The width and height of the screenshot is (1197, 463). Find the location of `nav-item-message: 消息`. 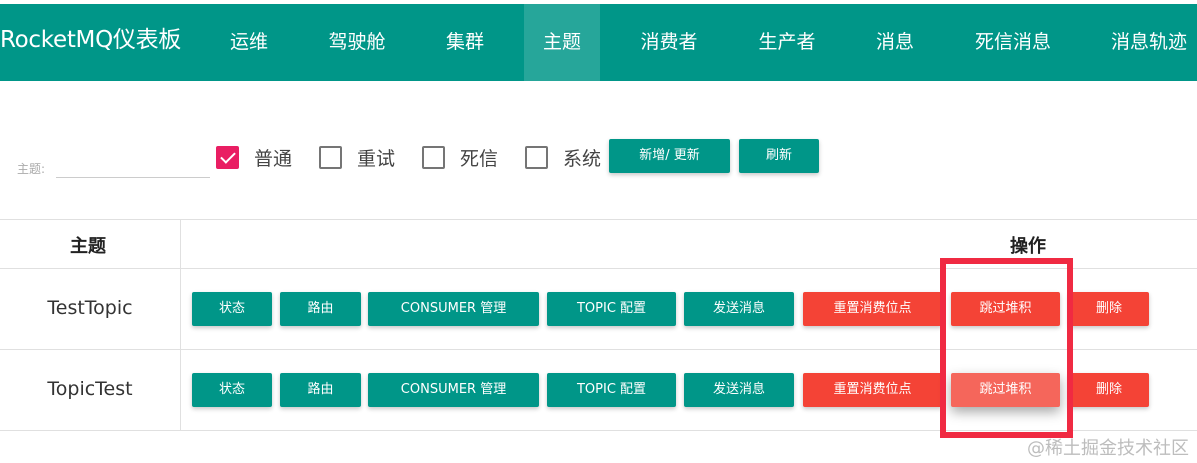

nav-item-message: 消息 is located at coordinates (895, 42).